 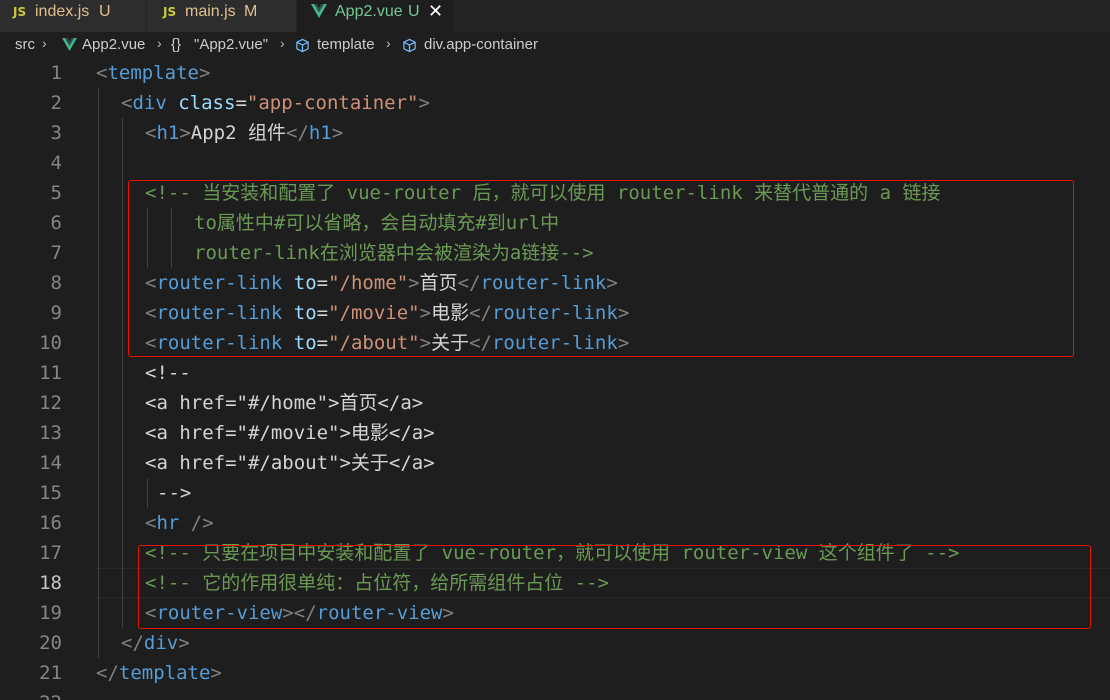 What do you see at coordinates (435, 11) in the screenshot?
I see `close-icon: ✕` at bounding box center [435, 11].